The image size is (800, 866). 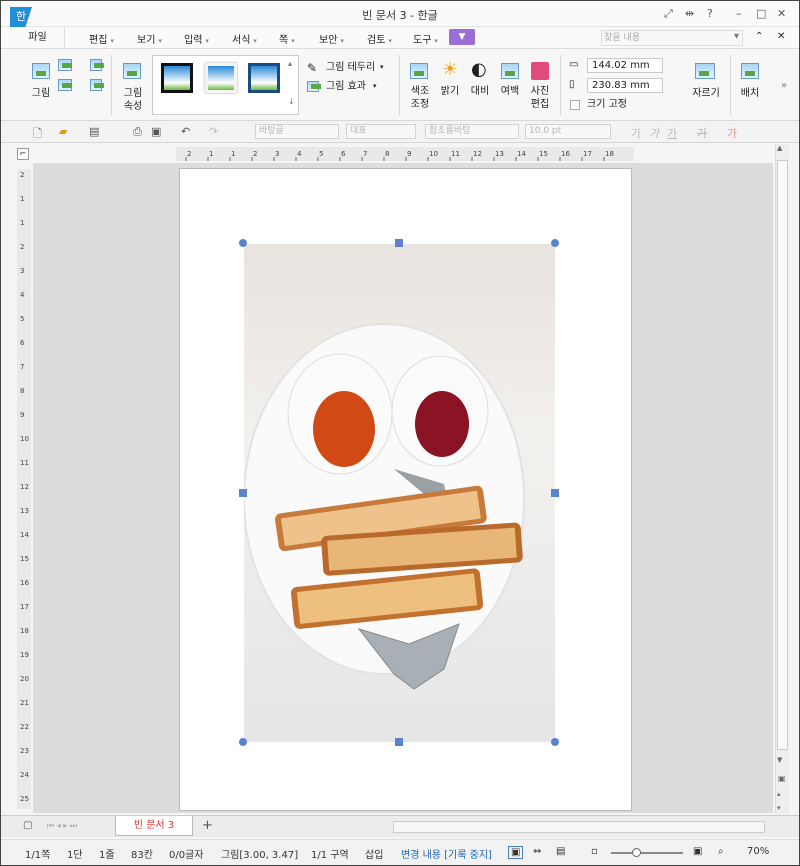 I want to click on insert-picture-icon, so click(x=65, y=65).